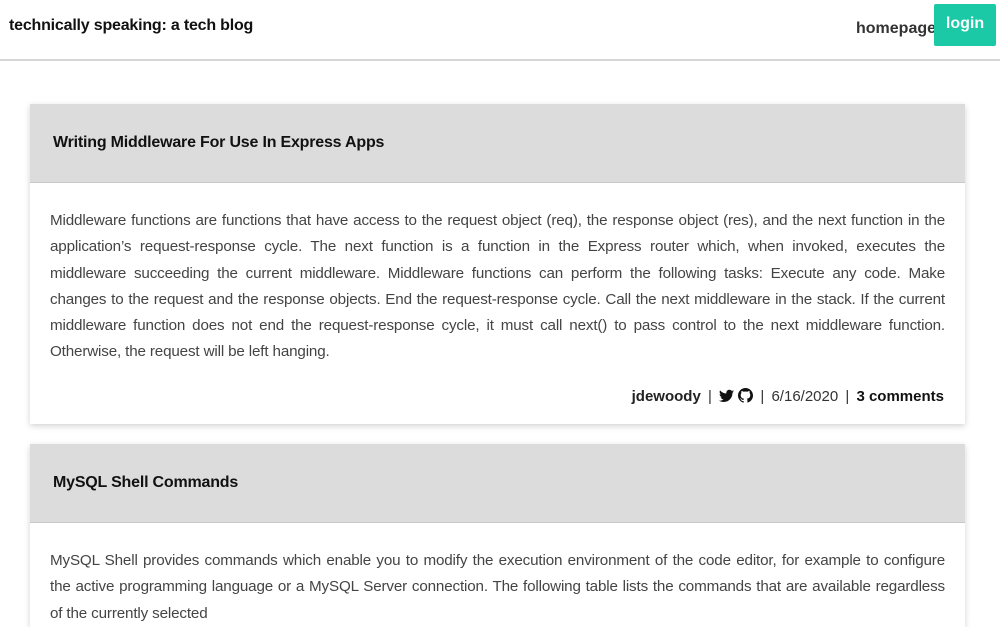 Image resolution: width=1000 pixels, height=627 pixels. What do you see at coordinates (900, 396) in the screenshot?
I see `comments-link: 3 comments` at bounding box center [900, 396].